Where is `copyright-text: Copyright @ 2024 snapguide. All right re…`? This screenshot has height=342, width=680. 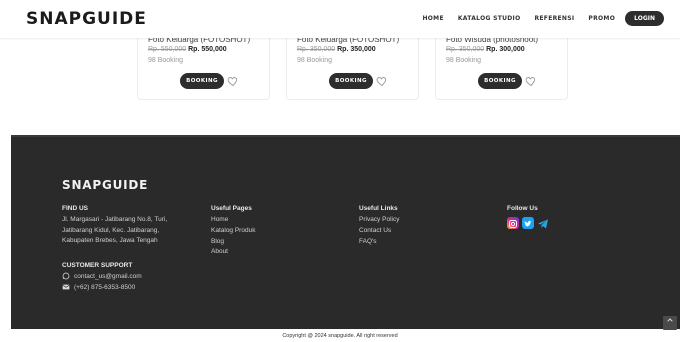
copyright-text: Copyright @ 2024 snapguide. All right re… is located at coordinates (340, 336).